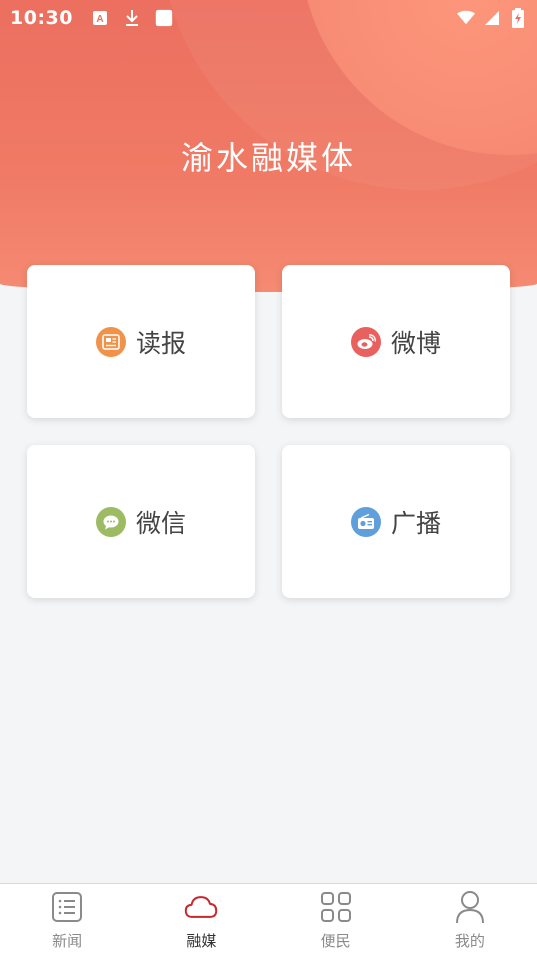 This screenshot has height=956, width=537. I want to click on radio-card: 广播, so click(396, 521).